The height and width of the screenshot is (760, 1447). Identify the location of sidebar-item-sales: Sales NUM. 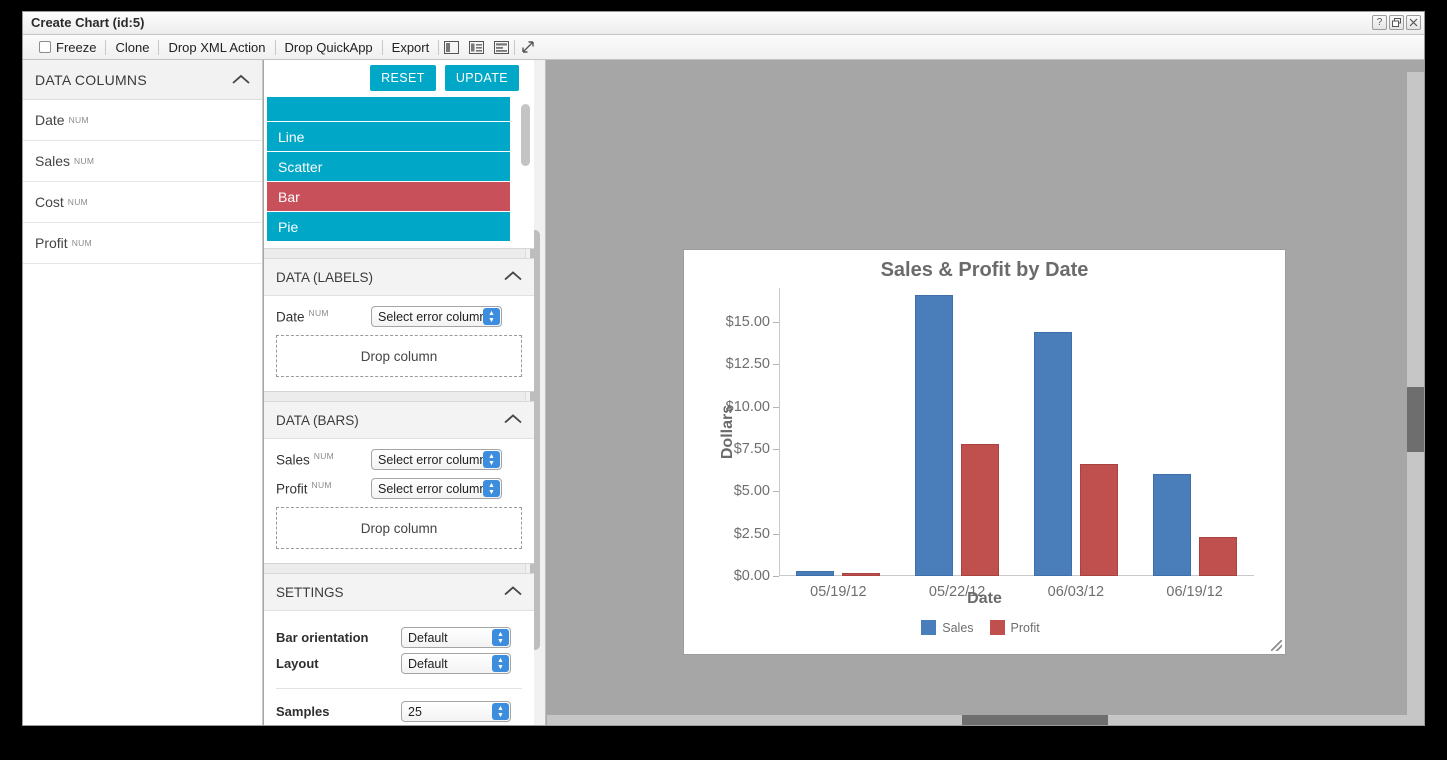
(142, 161).